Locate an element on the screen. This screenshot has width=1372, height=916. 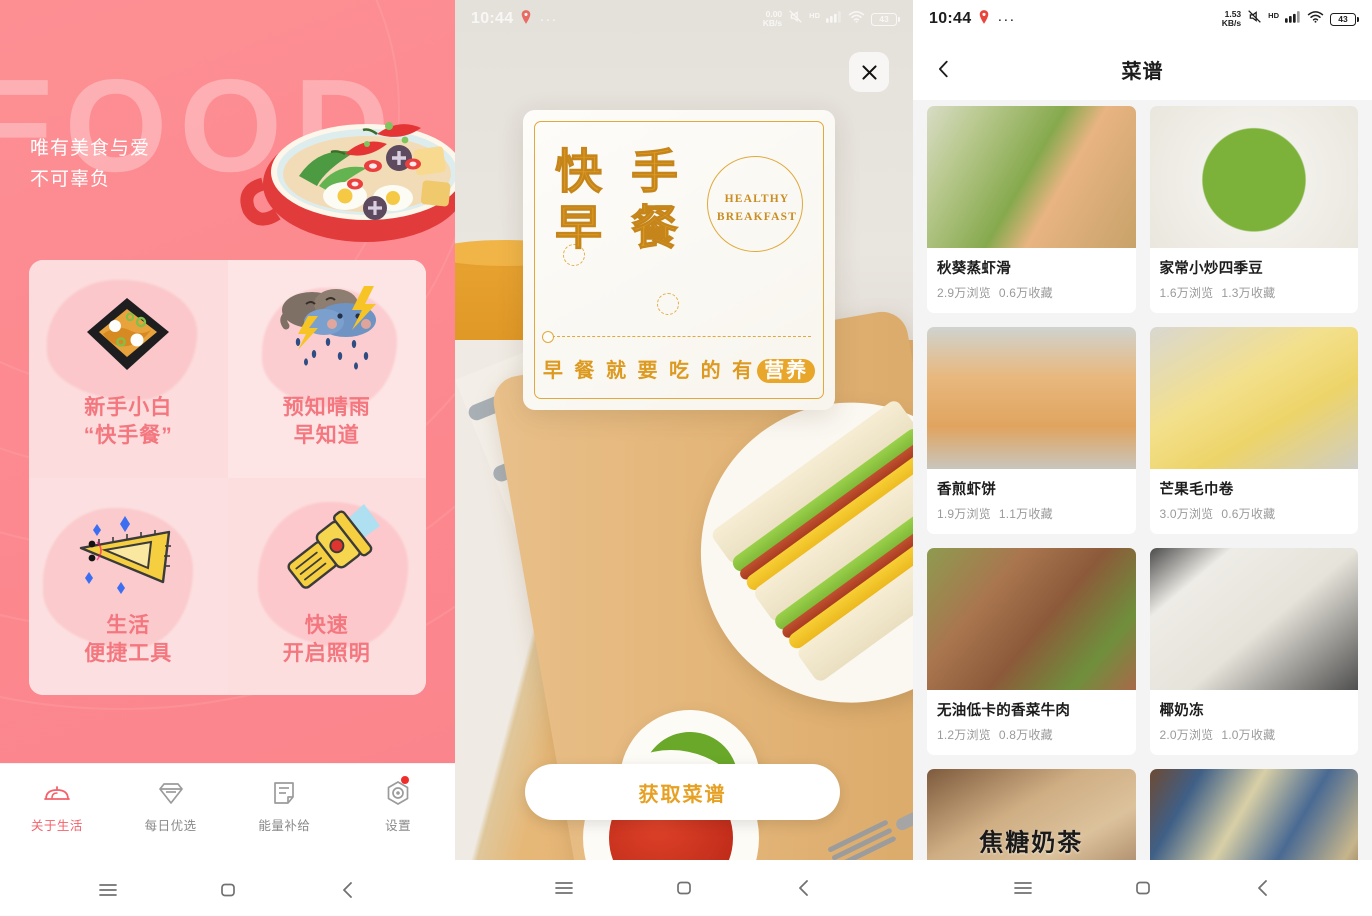
status-more-dots: ··· is located at coordinates (548, 19).